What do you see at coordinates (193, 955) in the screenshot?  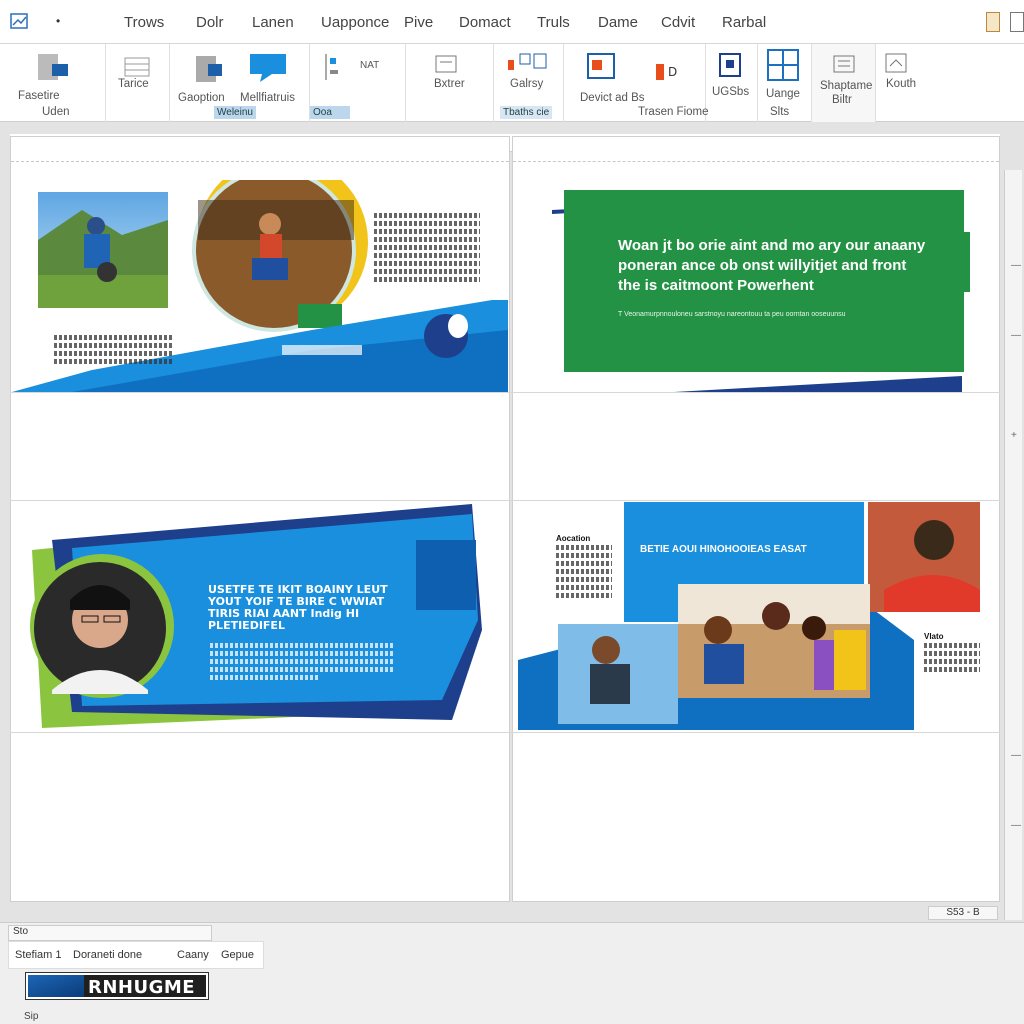 I see `status-label-3: Caany` at bounding box center [193, 955].